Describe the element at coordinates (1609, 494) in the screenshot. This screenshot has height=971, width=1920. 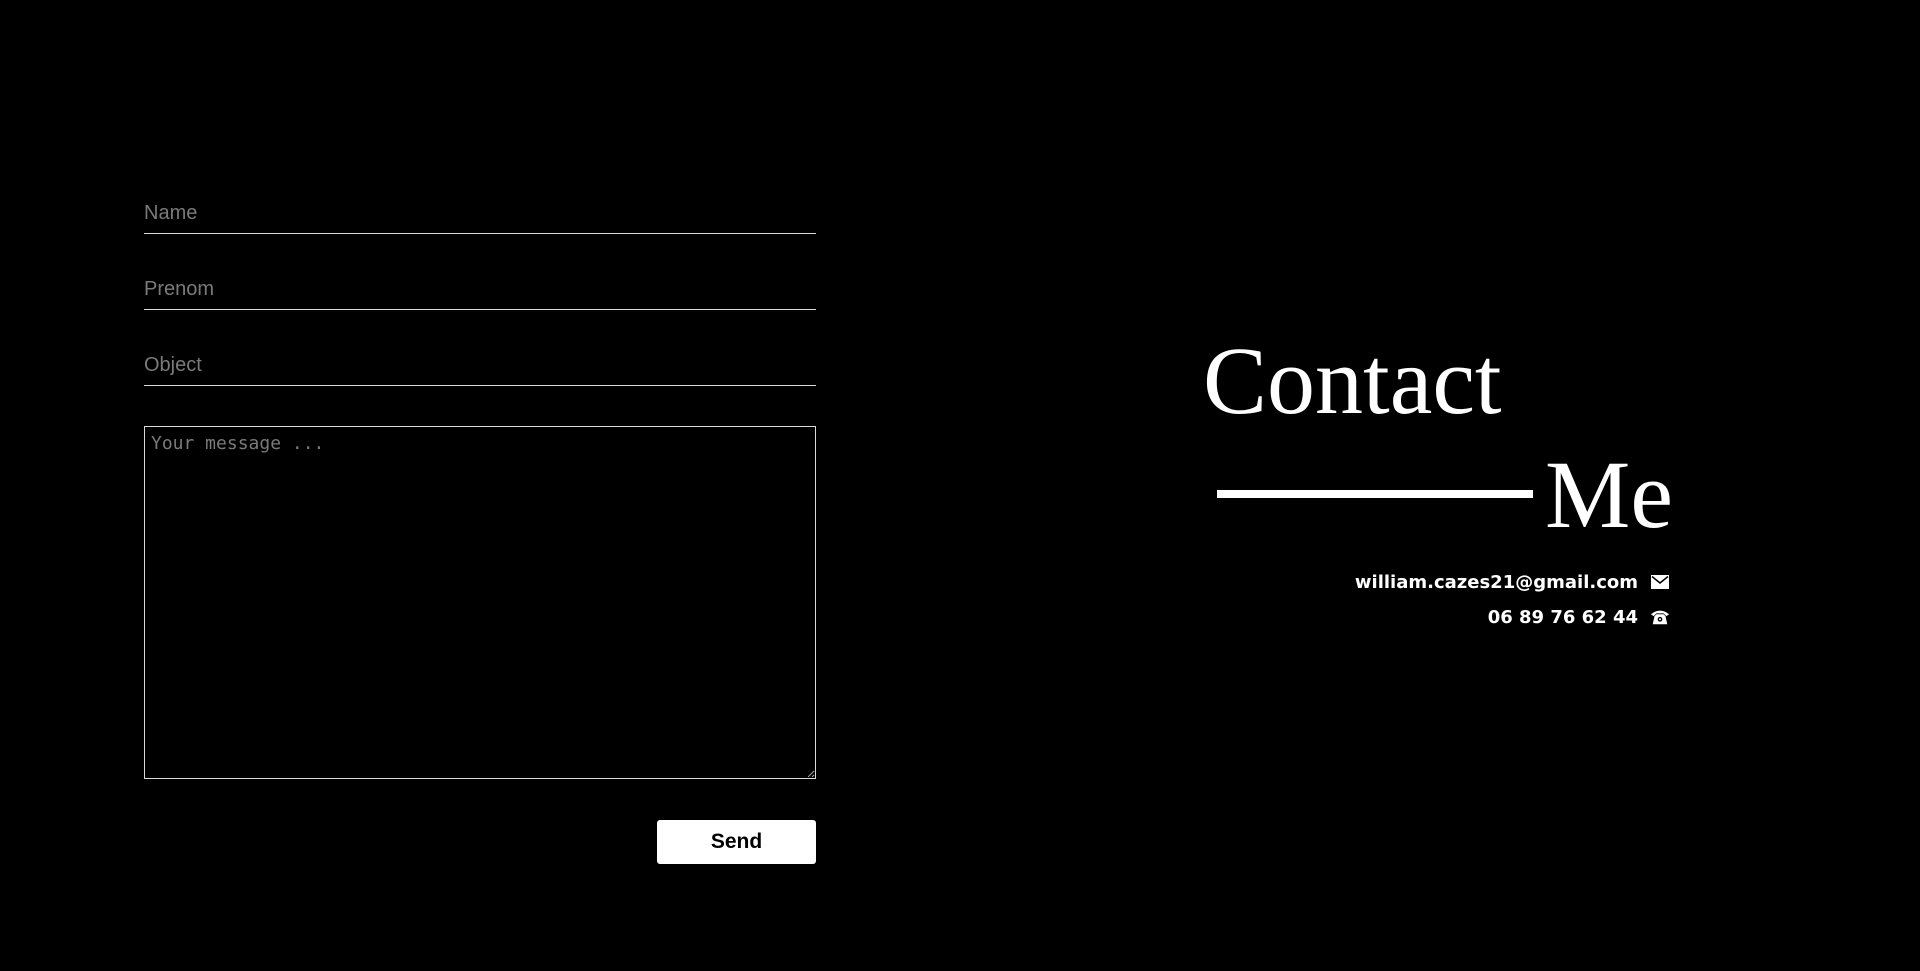
I see `heading-me: Me` at that location.